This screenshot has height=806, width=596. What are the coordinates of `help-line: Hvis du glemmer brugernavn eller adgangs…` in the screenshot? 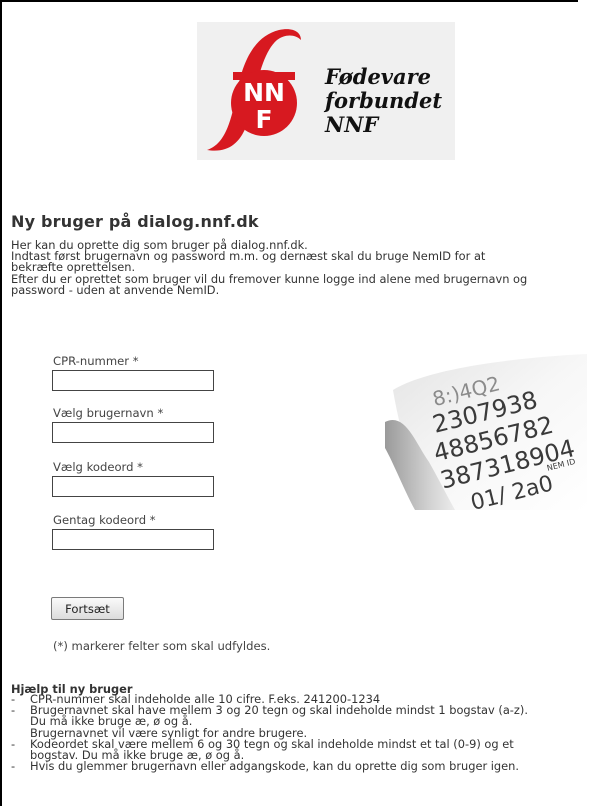 It's located at (275, 766).